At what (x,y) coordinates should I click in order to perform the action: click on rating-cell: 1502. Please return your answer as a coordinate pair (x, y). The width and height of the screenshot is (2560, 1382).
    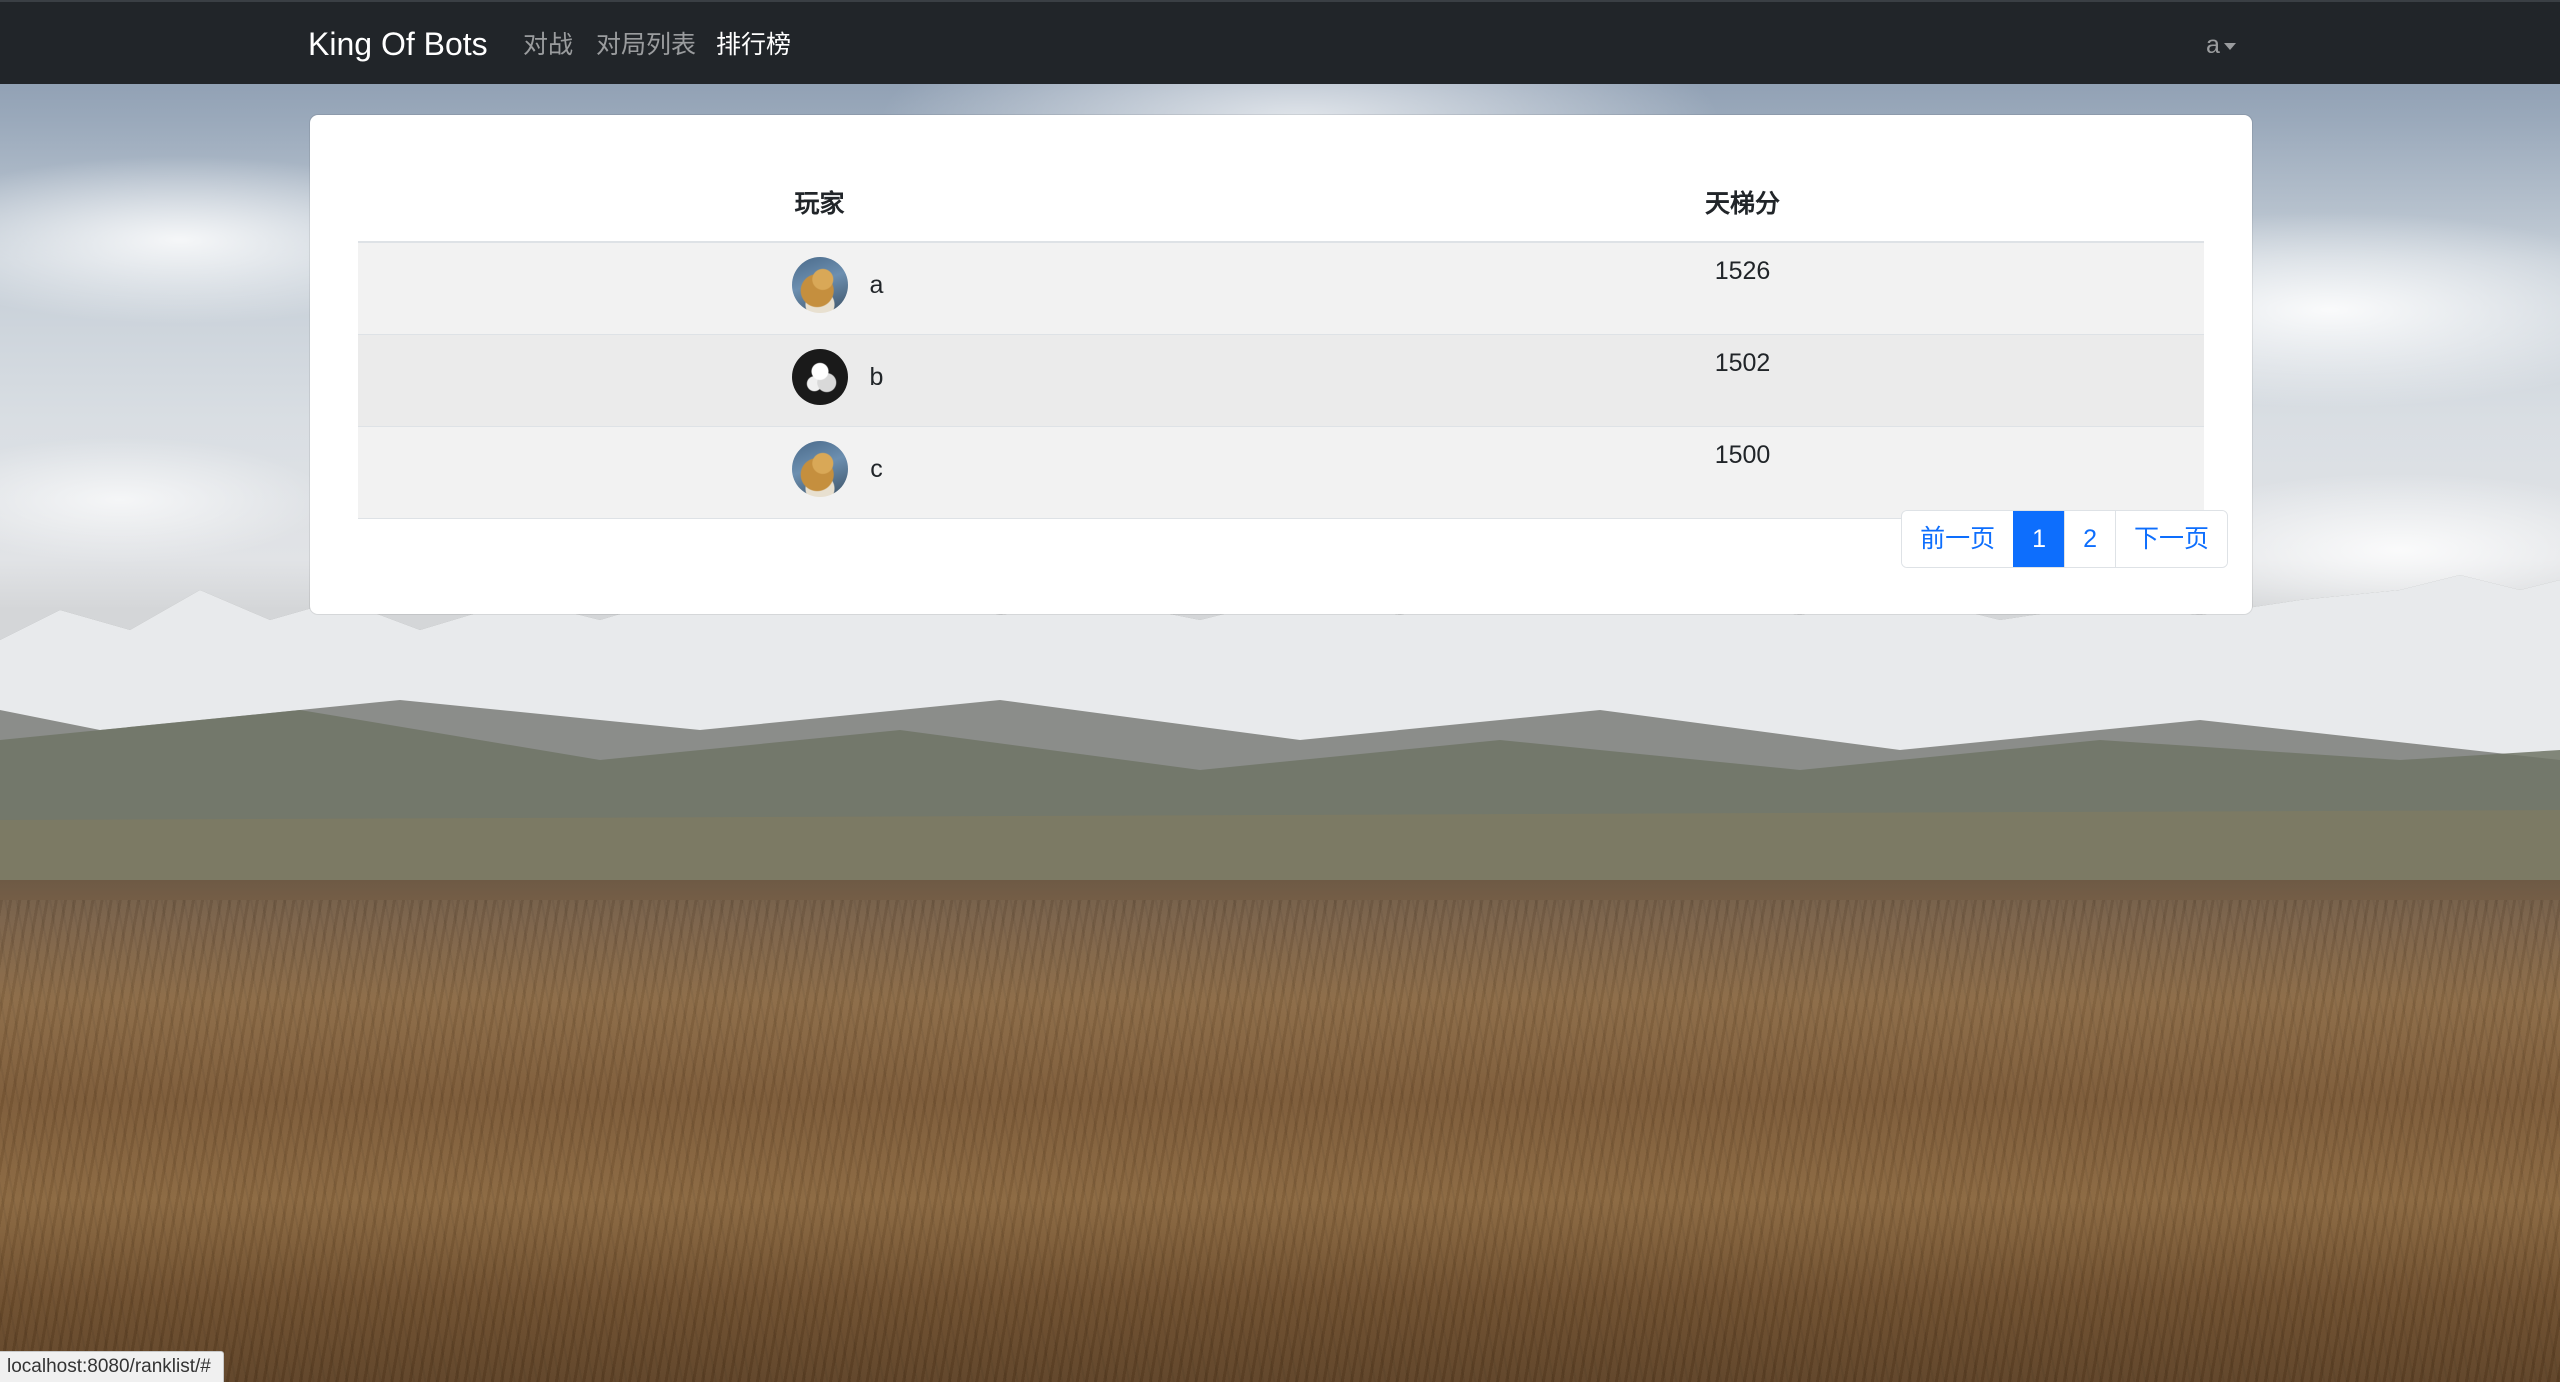
    Looking at the image, I should click on (1742, 380).